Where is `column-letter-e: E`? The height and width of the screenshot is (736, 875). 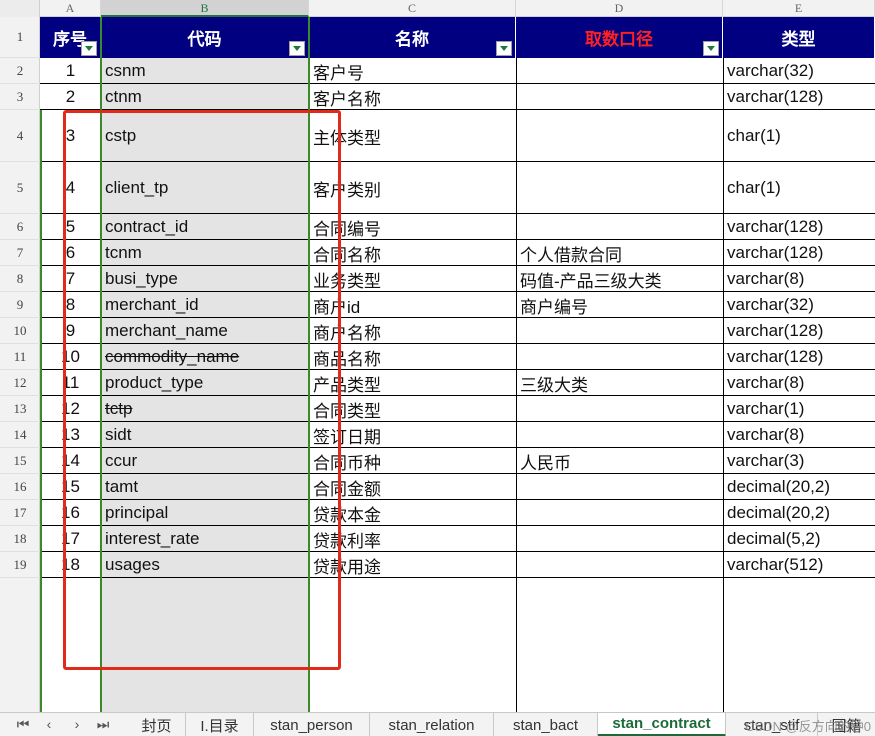 column-letter-e: E is located at coordinates (799, 8).